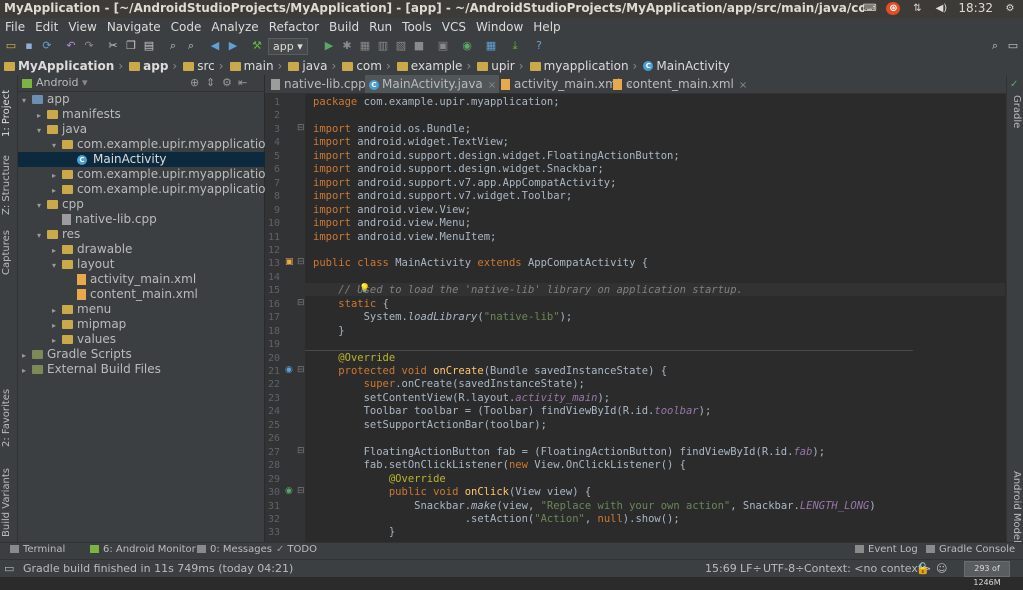 This screenshot has height=590, width=1023. Describe the element at coordinates (234, 549) in the screenshot. I see `messages-tool-button: 0: Messages` at that location.